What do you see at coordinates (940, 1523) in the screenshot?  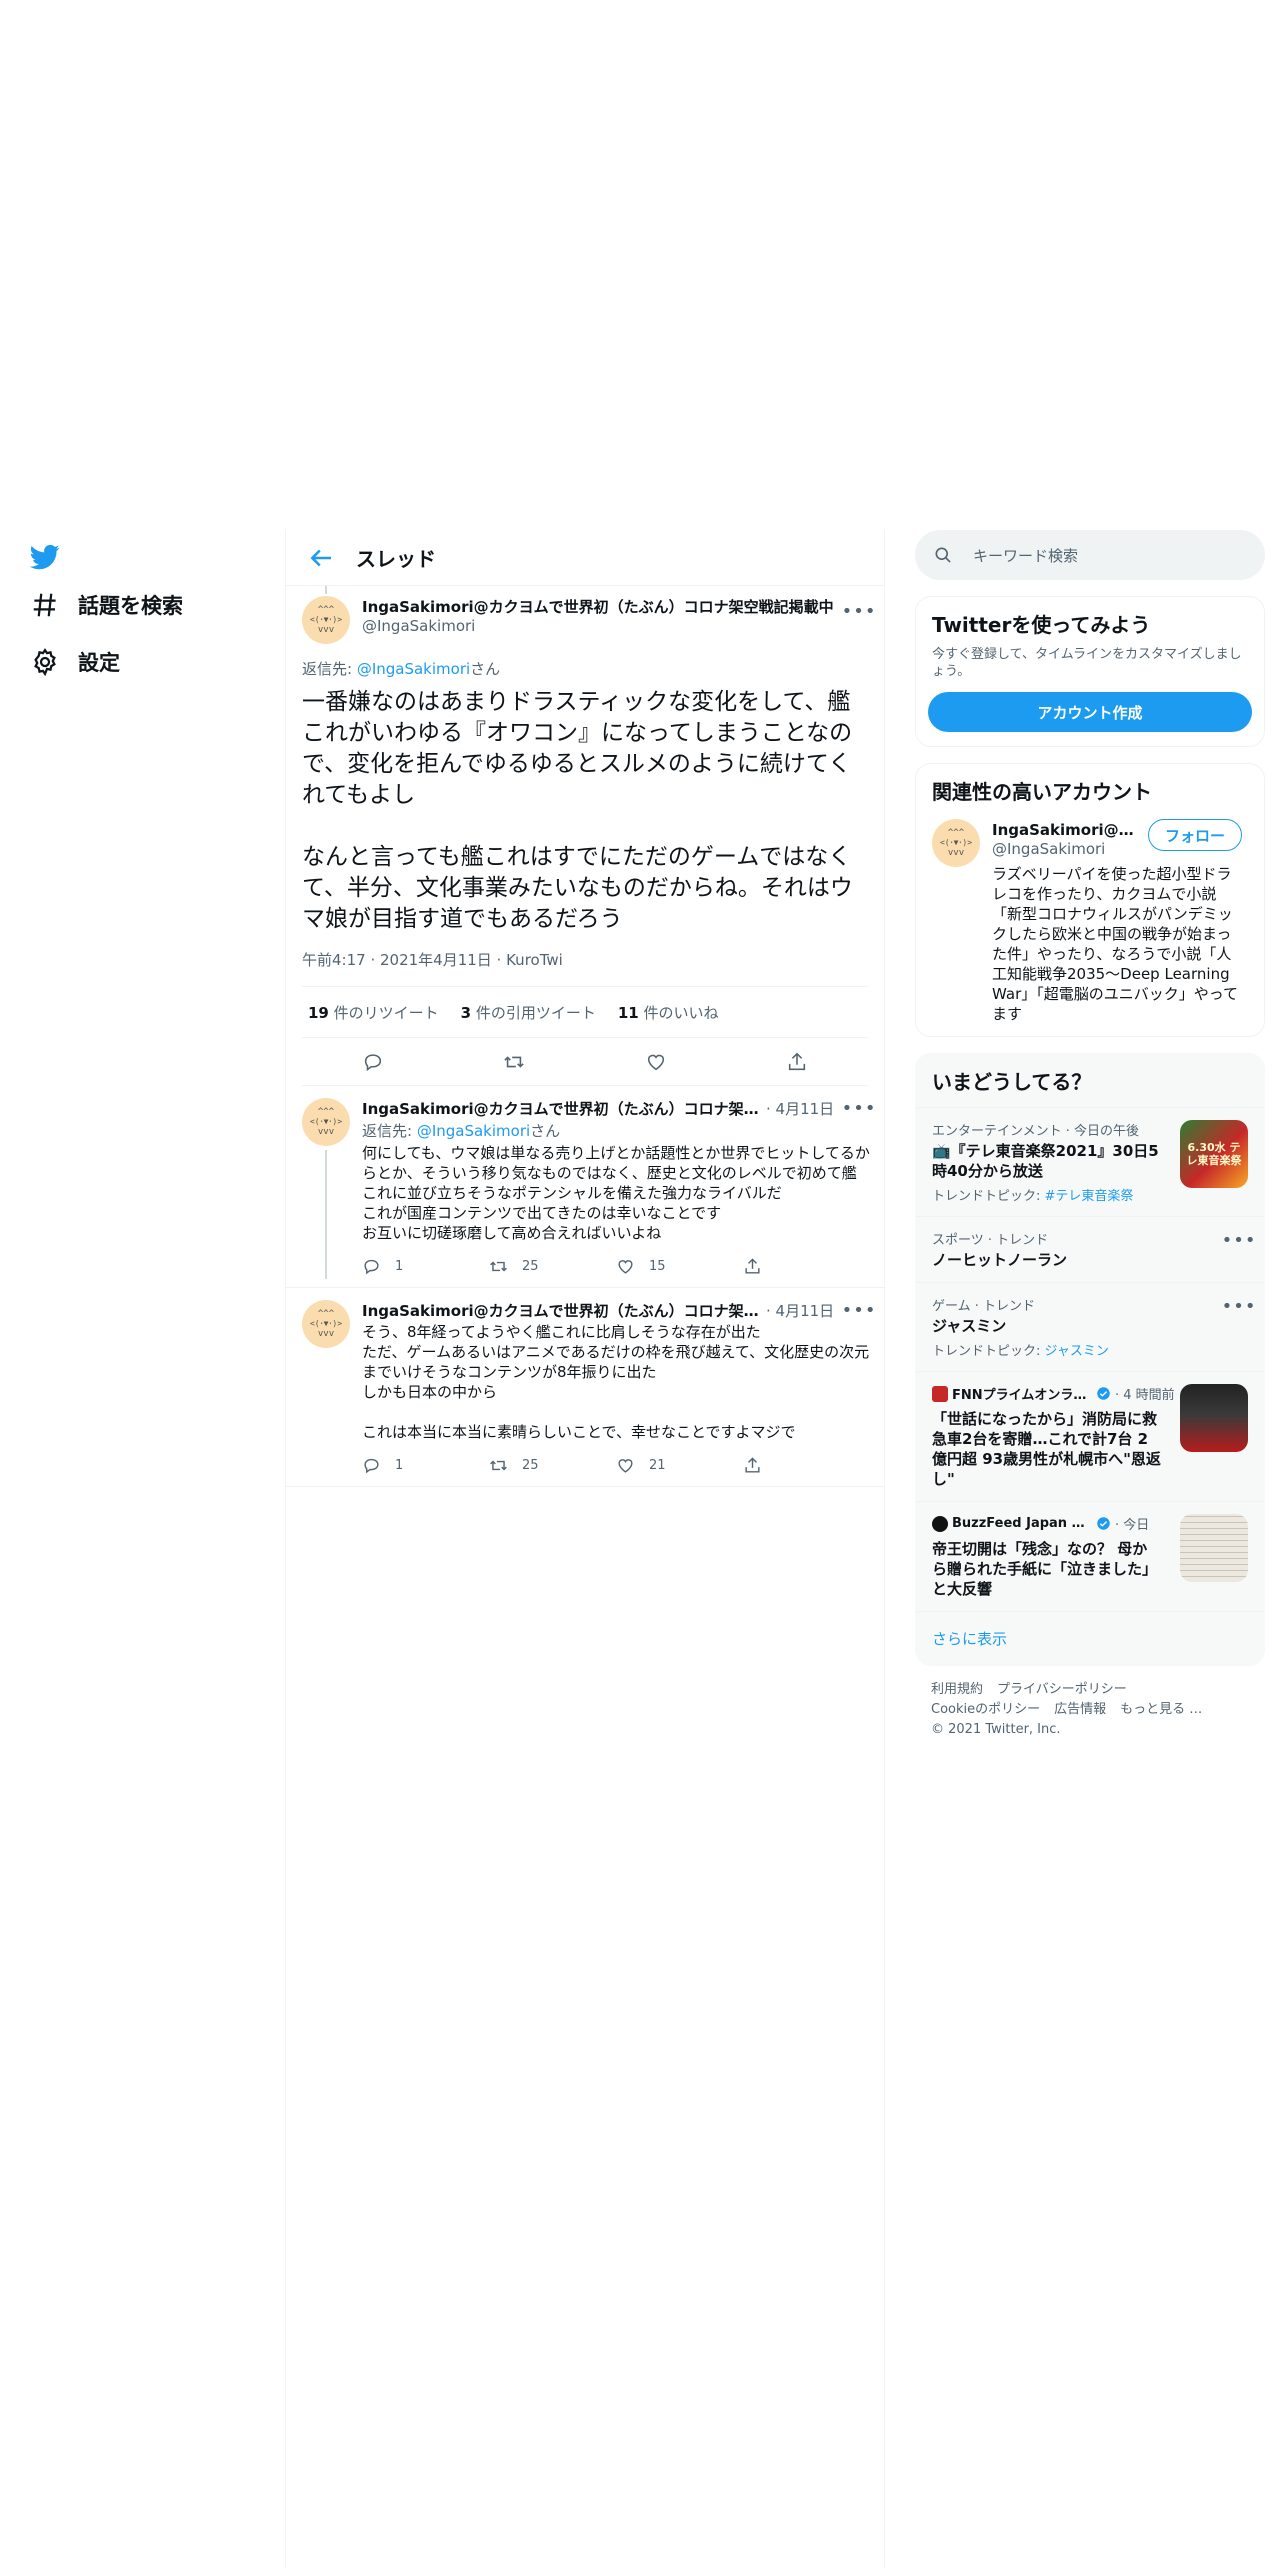 I see `buzzfeed-logo-icon` at bounding box center [940, 1523].